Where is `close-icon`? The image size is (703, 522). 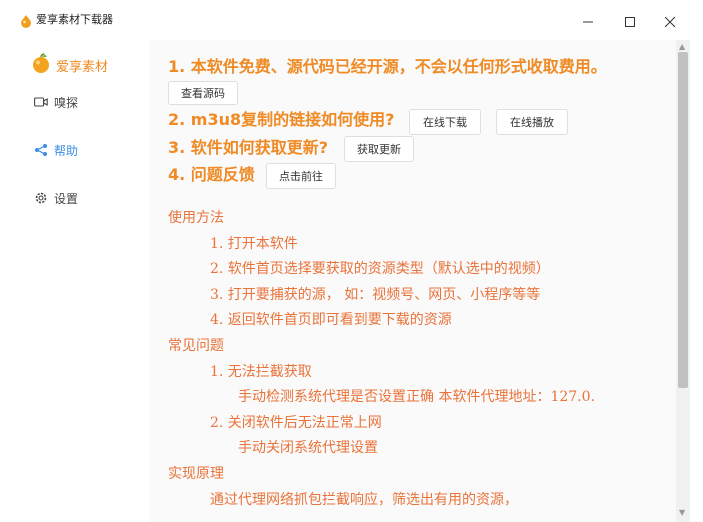 close-icon is located at coordinates (670, 21).